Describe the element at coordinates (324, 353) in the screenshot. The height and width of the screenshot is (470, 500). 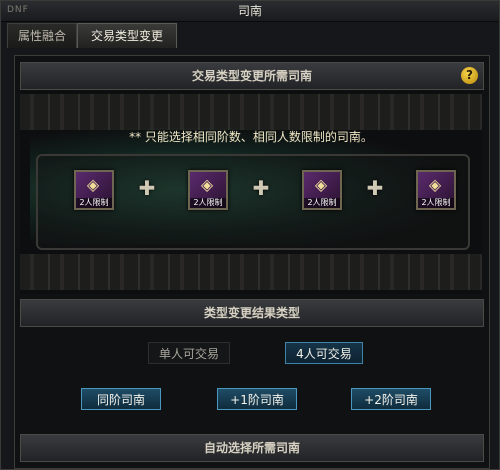
I see `option-four-trade-button: 4人可交易` at that location.